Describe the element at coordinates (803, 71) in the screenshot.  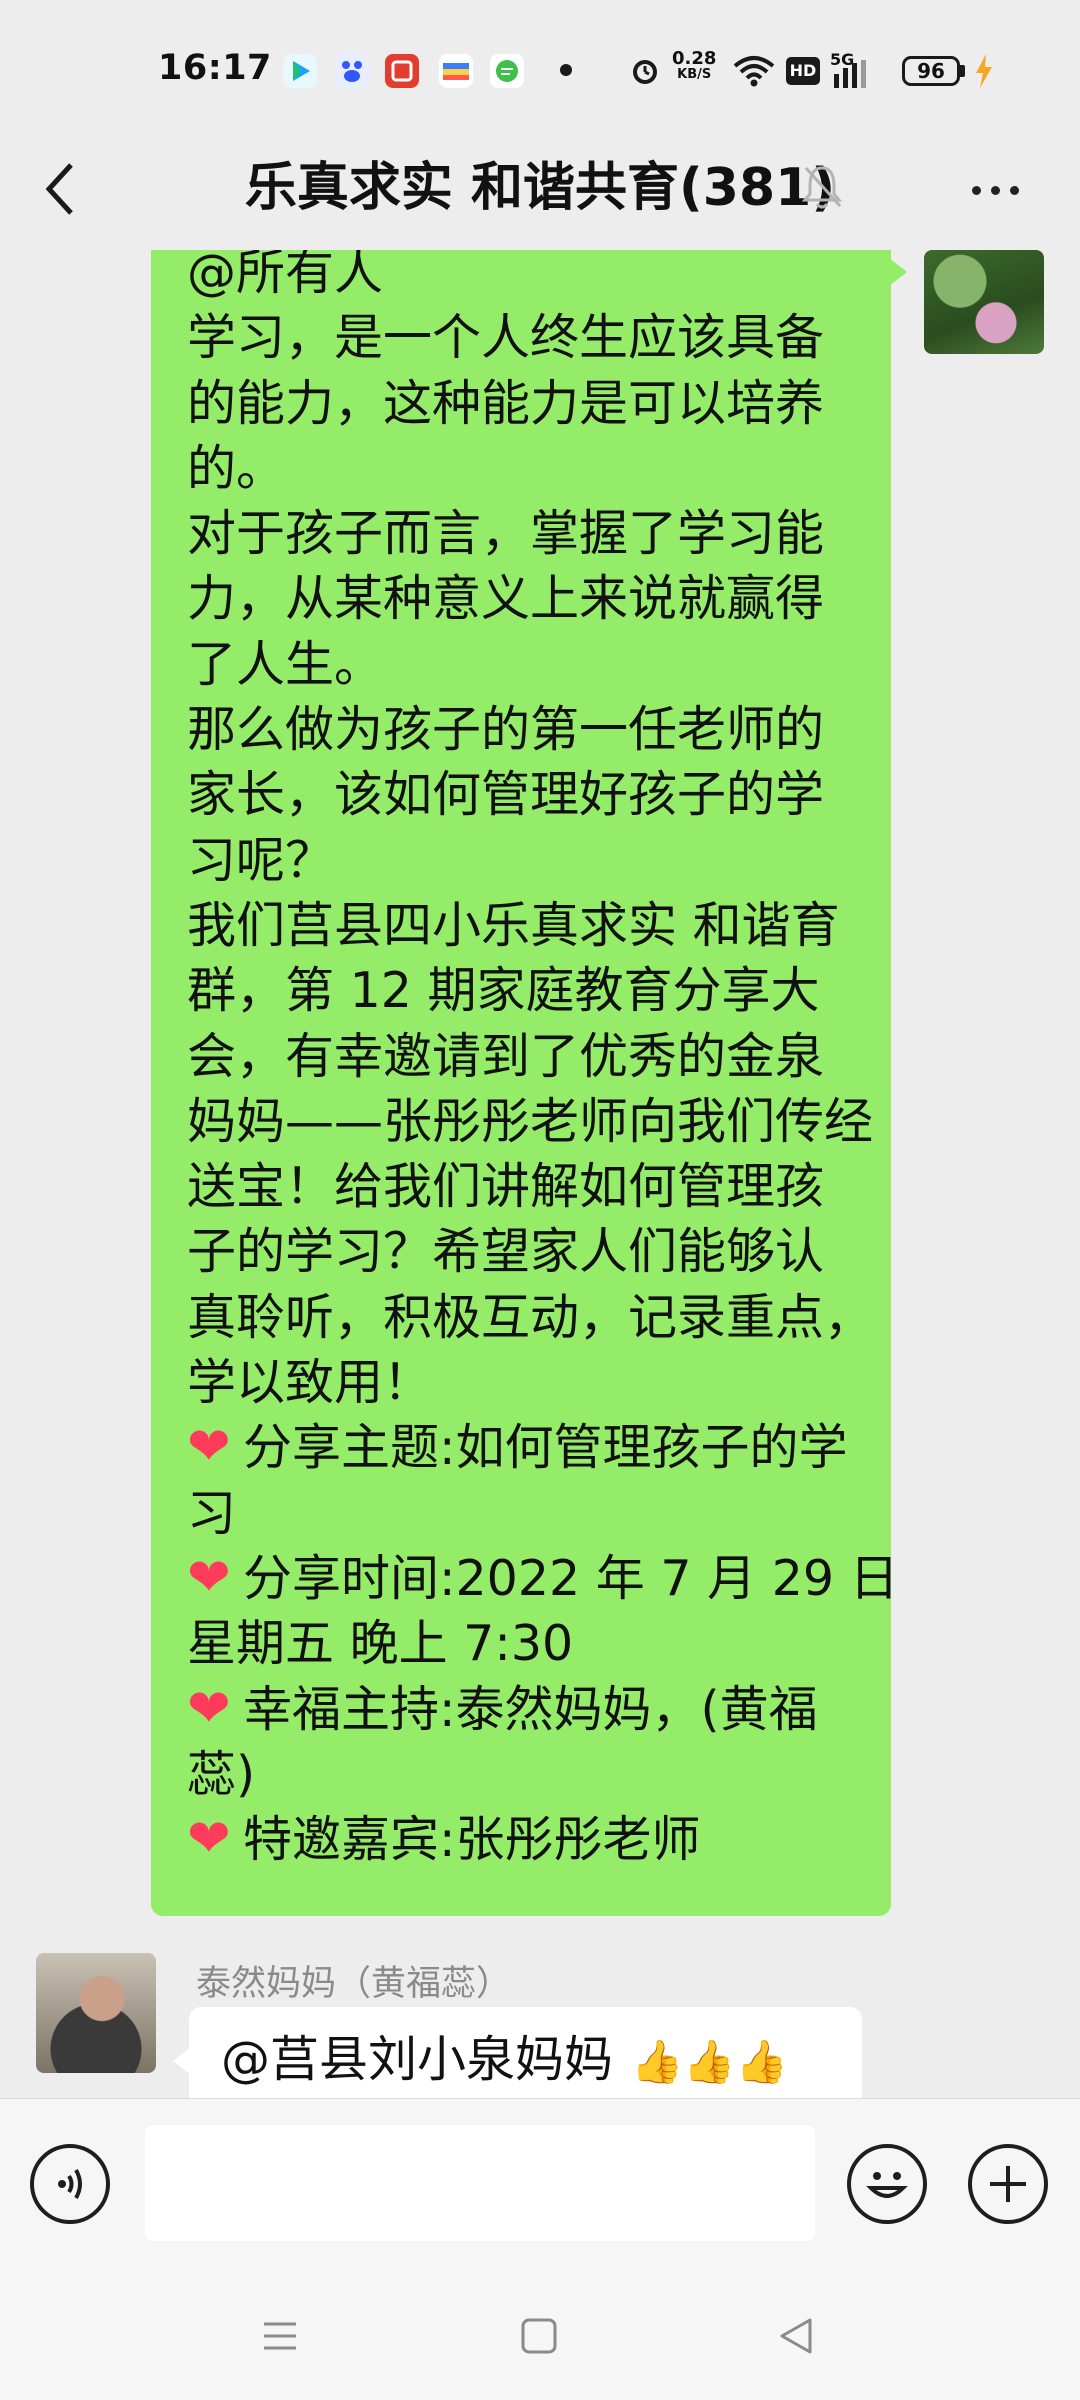
I see `hd-icon: HD` at that location.